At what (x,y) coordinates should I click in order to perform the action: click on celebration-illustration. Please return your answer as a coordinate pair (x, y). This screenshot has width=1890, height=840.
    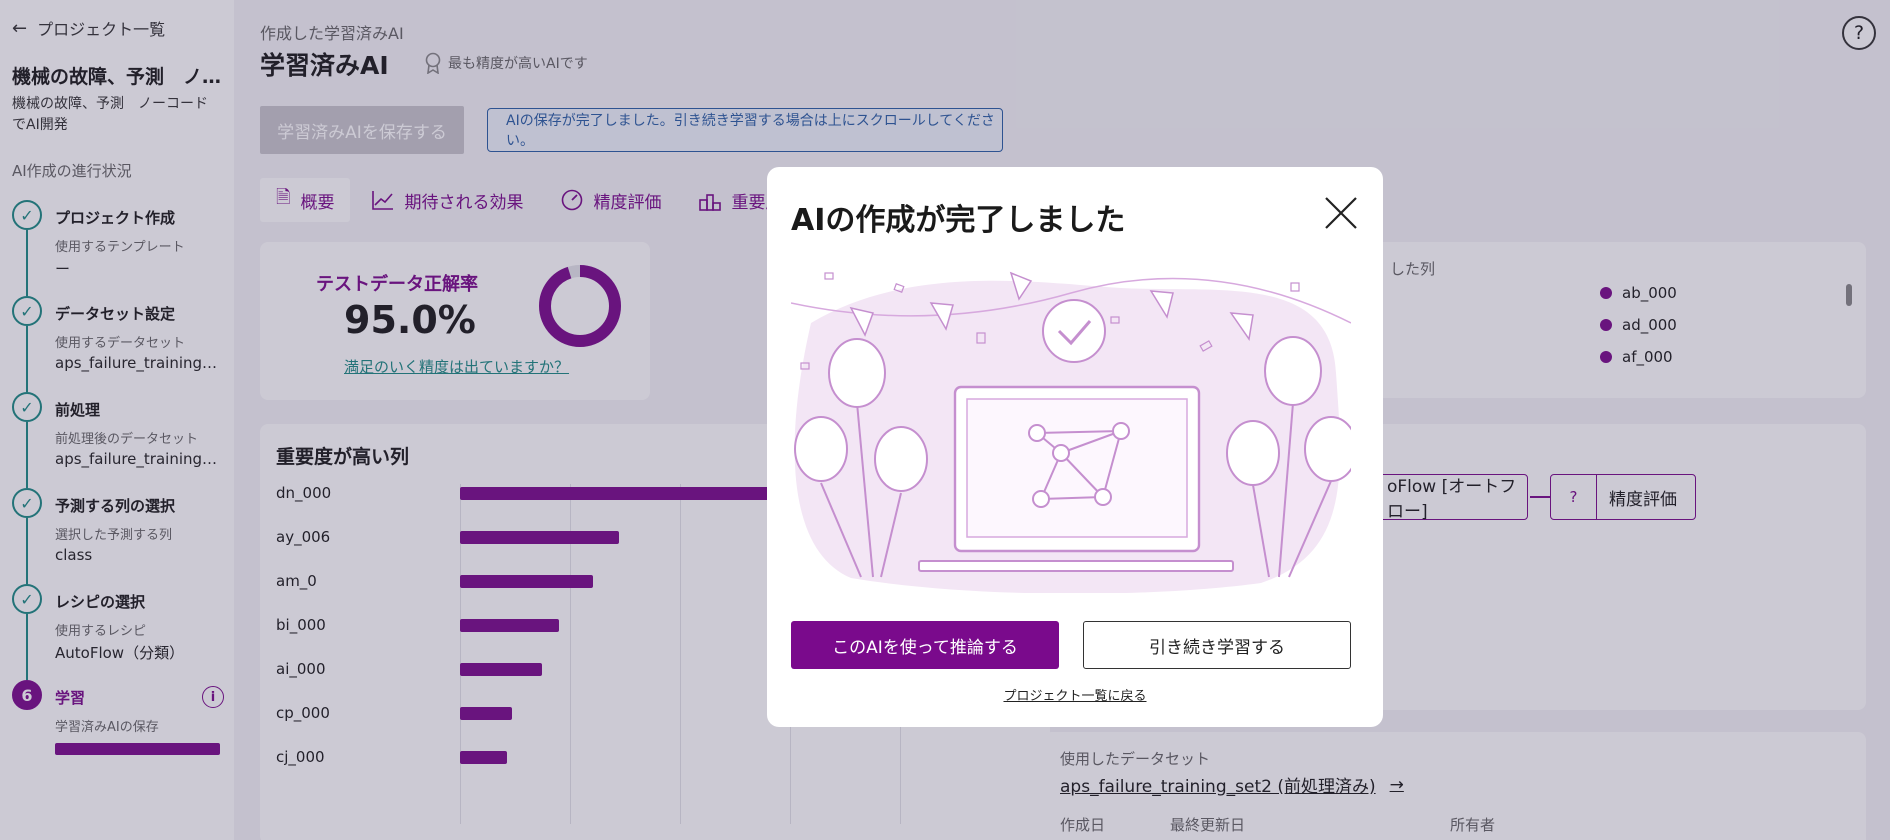
    Looking at the image, I should click on (1071, 432).